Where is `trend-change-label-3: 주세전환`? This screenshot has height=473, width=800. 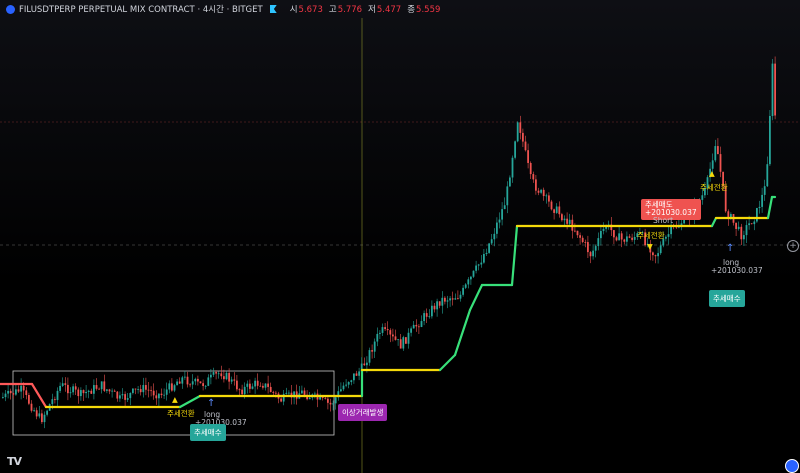
trend-change-label-3: 주세전환 is located at coordinates (714, 187).